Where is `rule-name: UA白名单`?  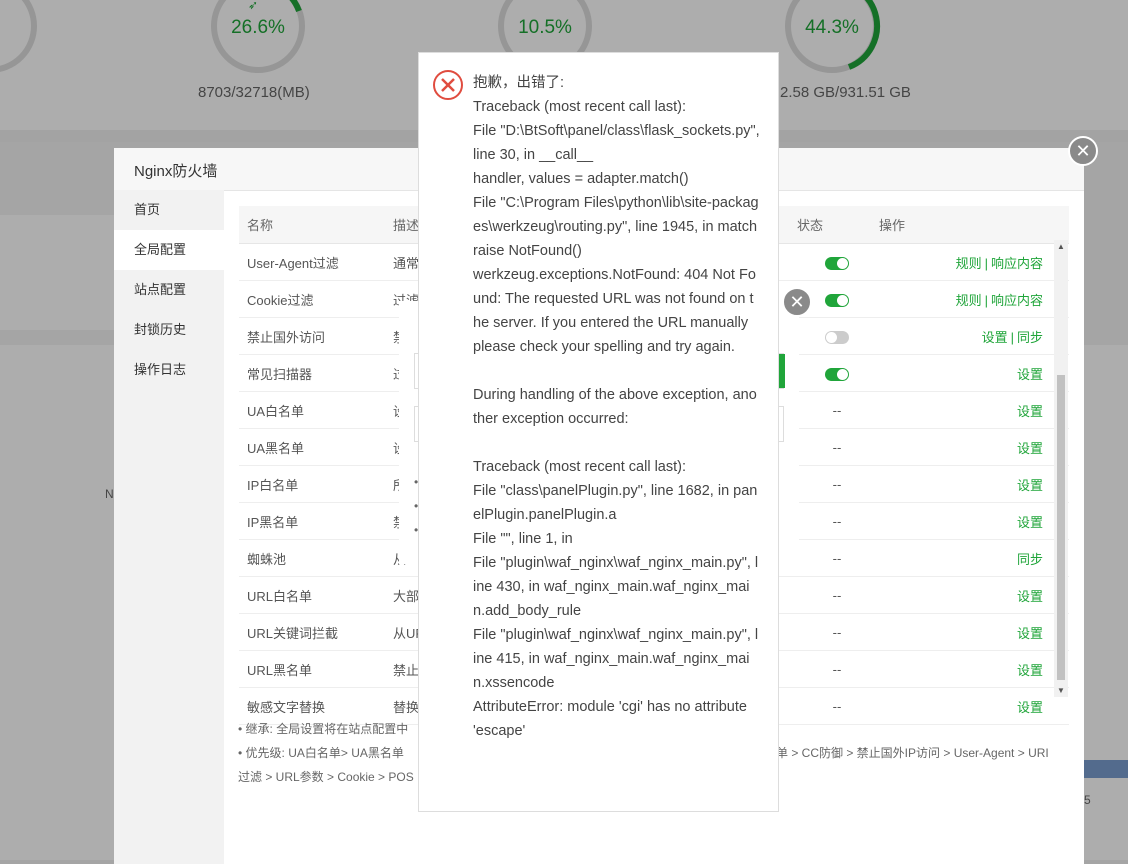 rule-name: UA白名单 is located at coordinates (315, 410).